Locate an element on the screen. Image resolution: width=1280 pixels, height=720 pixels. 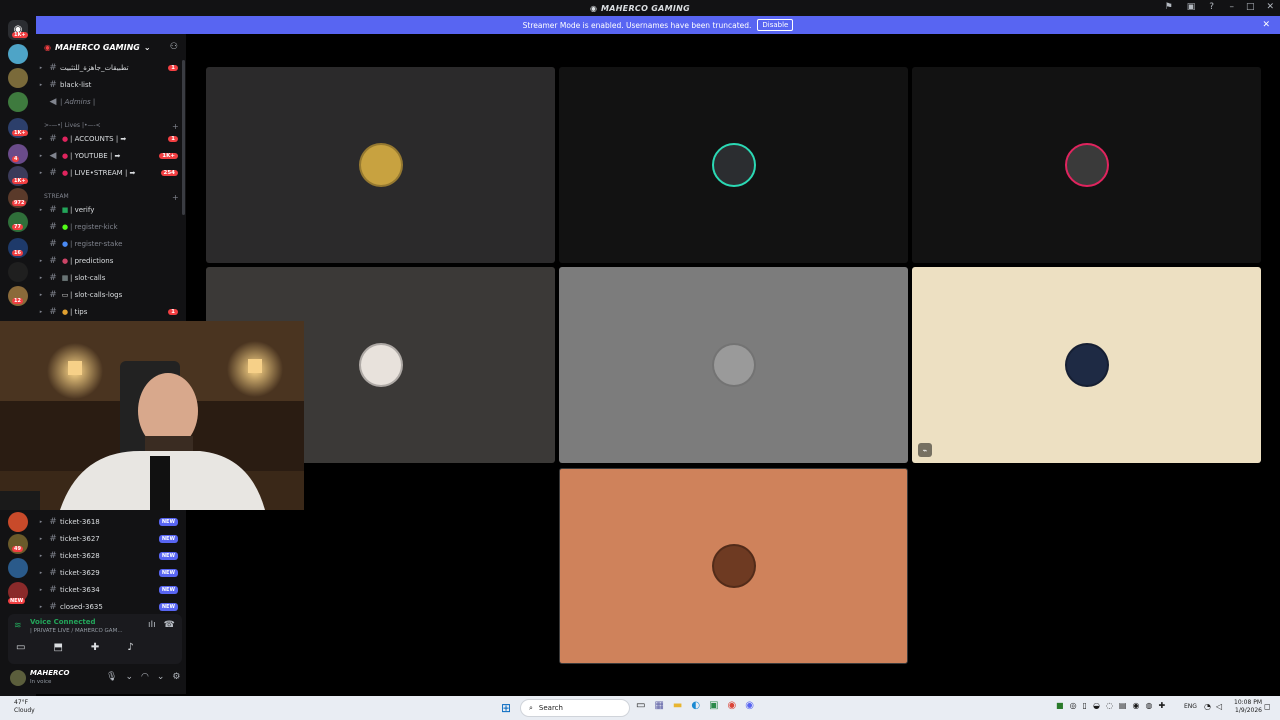
teams-icon: ▦ is located at coordinates (658, 705).